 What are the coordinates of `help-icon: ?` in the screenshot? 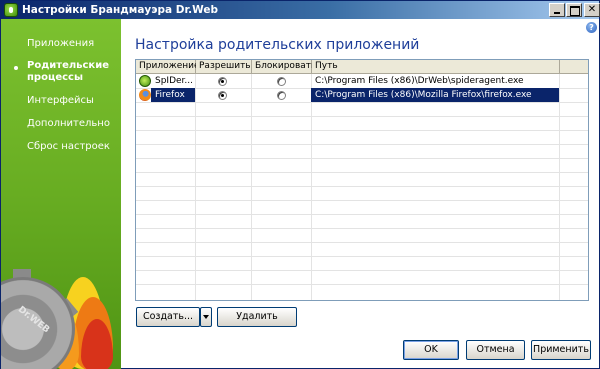 It's located at (591, 27).